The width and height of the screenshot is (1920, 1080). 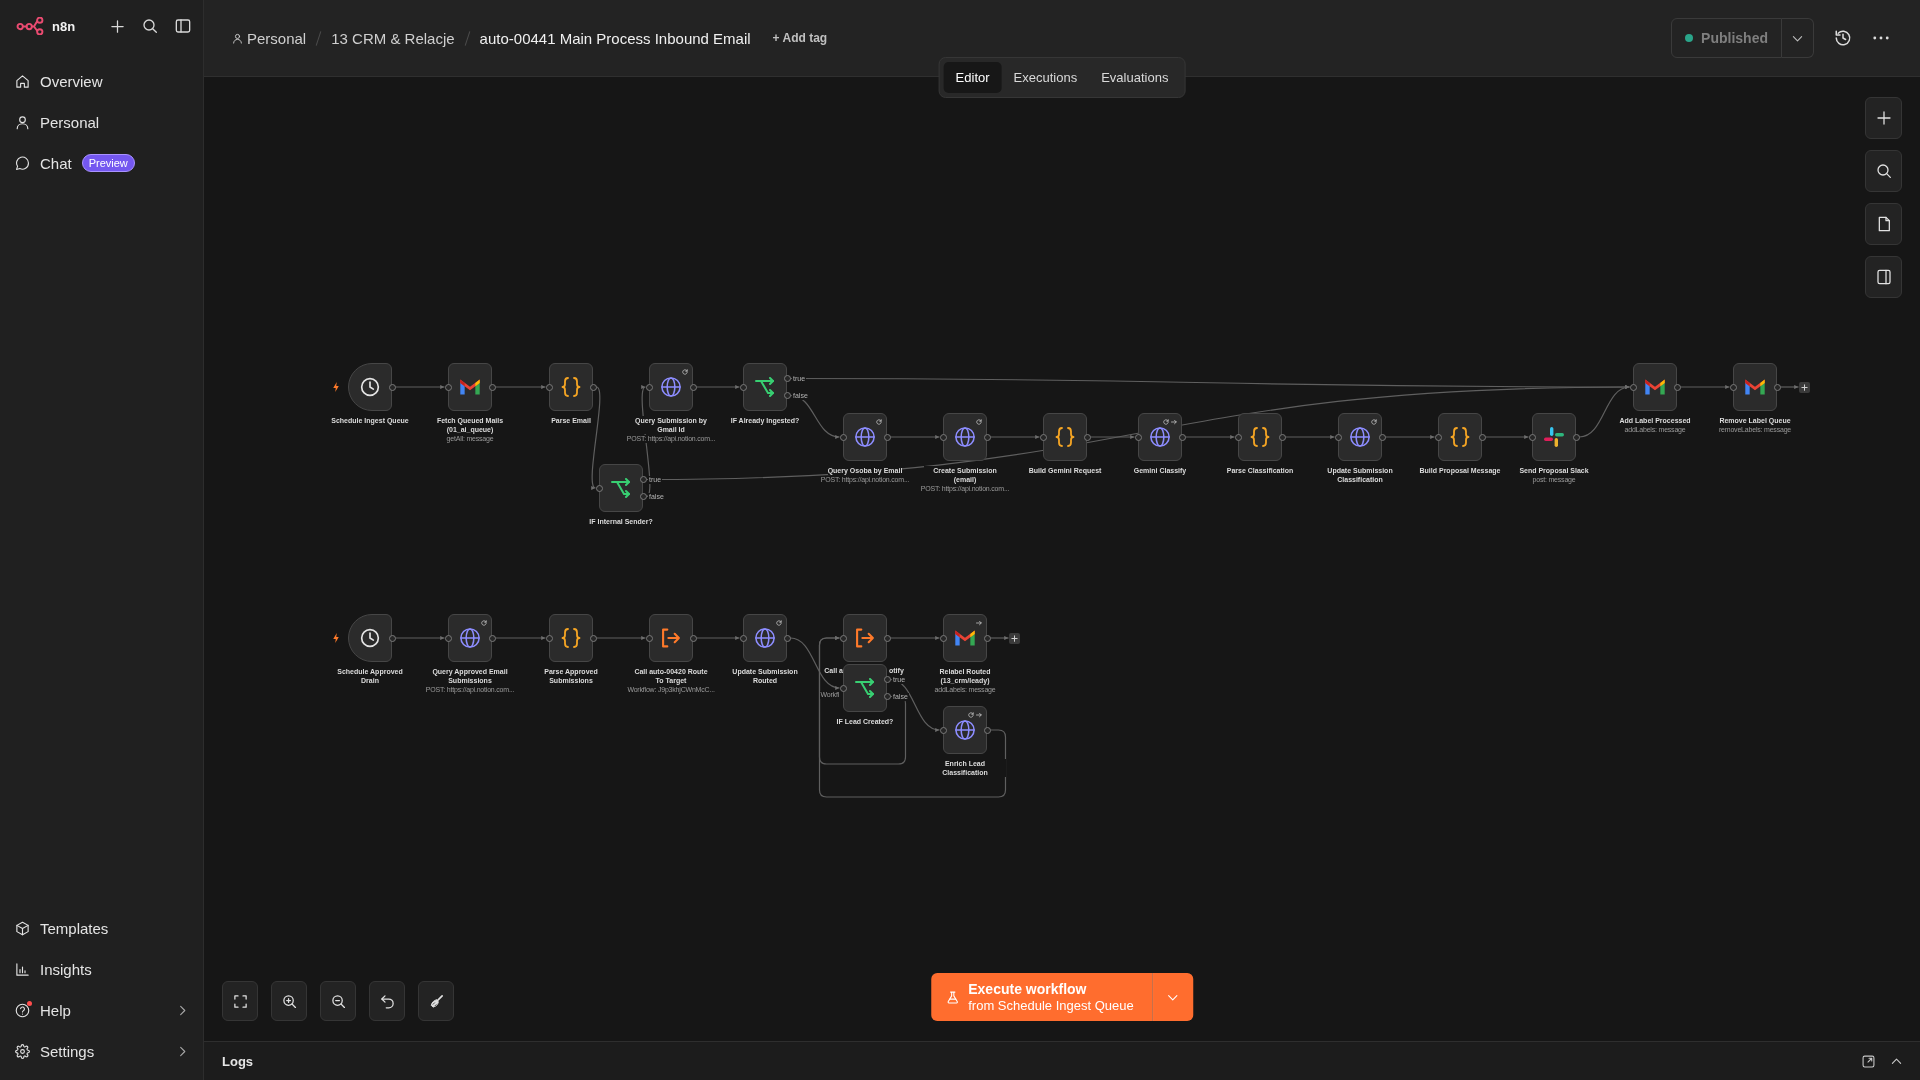 What do you see at coordinates (101, 163) in the screenshot?
I see `nav-item: Chat Preview` at bounding box center [101, 163].